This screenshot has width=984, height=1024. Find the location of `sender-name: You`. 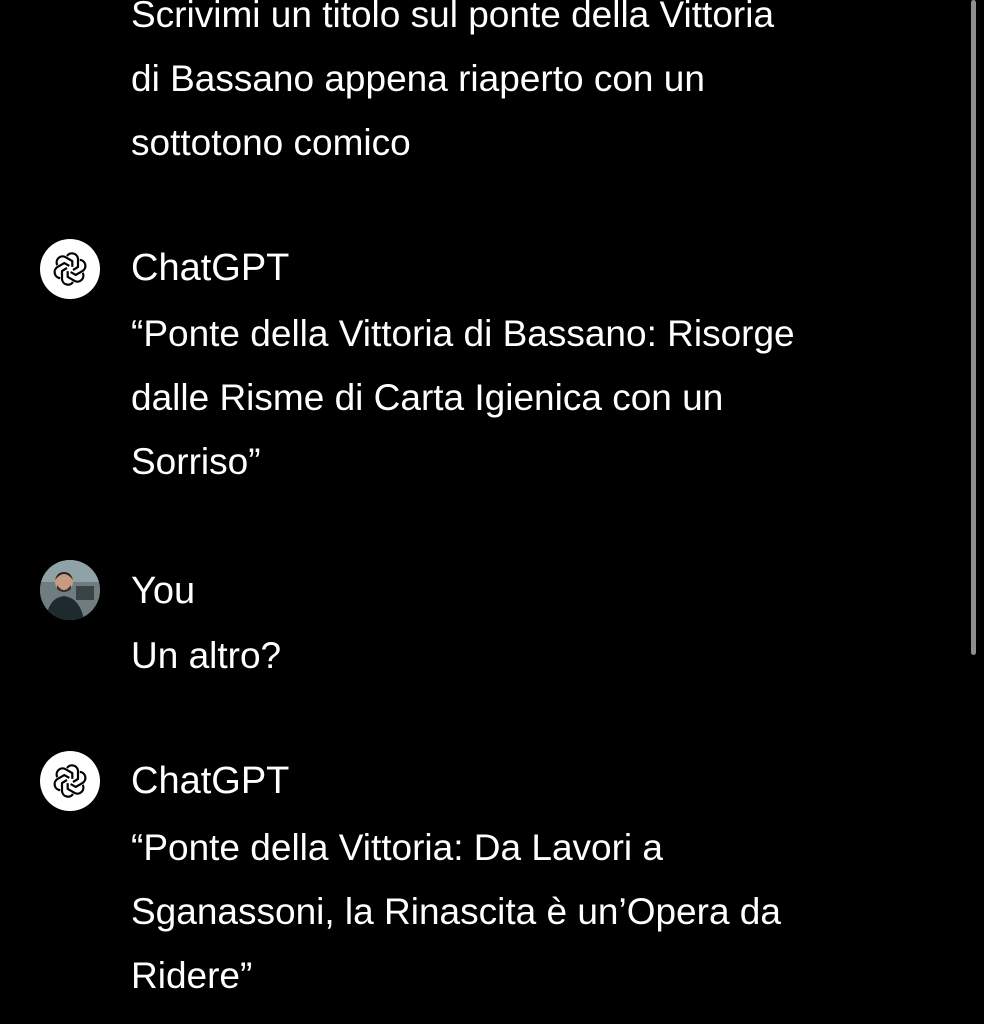

sender-name: You is located at coordinates (163, 591).